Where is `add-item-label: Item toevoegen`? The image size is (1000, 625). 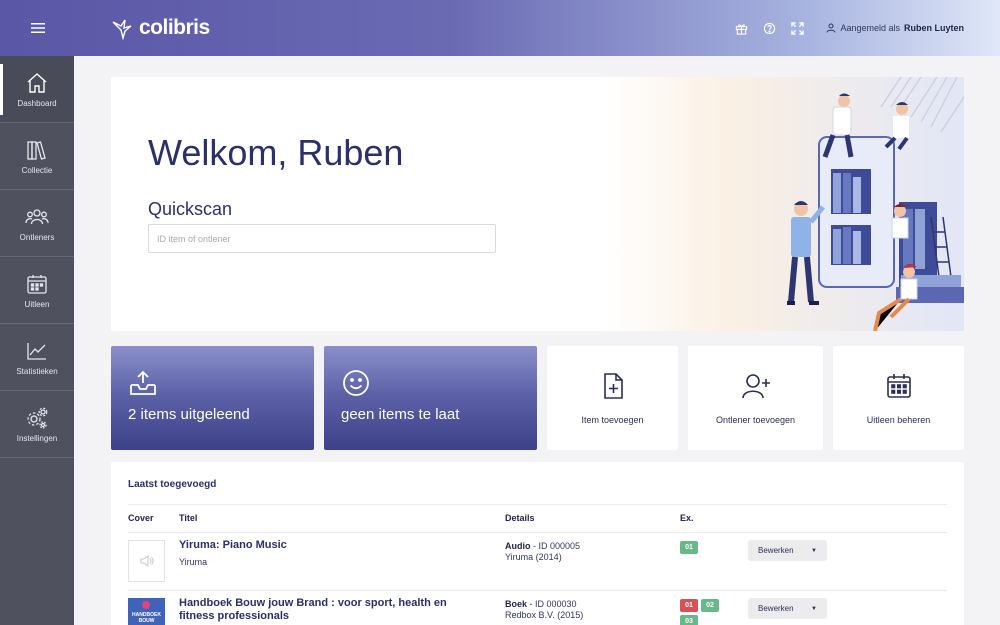 add-item-label: Item toevoegen is located at coordinates (612, 420).